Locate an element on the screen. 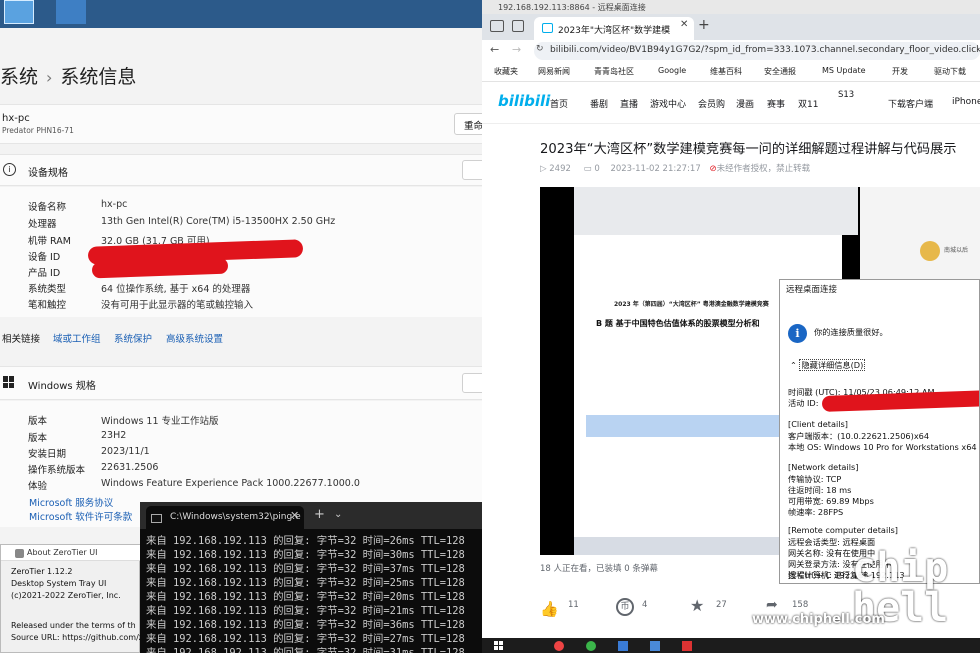 The width and height of the screenshot is (980, 653). hide-details-button: ⌃ 隐藏详细信息(D) is located at coordinates (828, 365).